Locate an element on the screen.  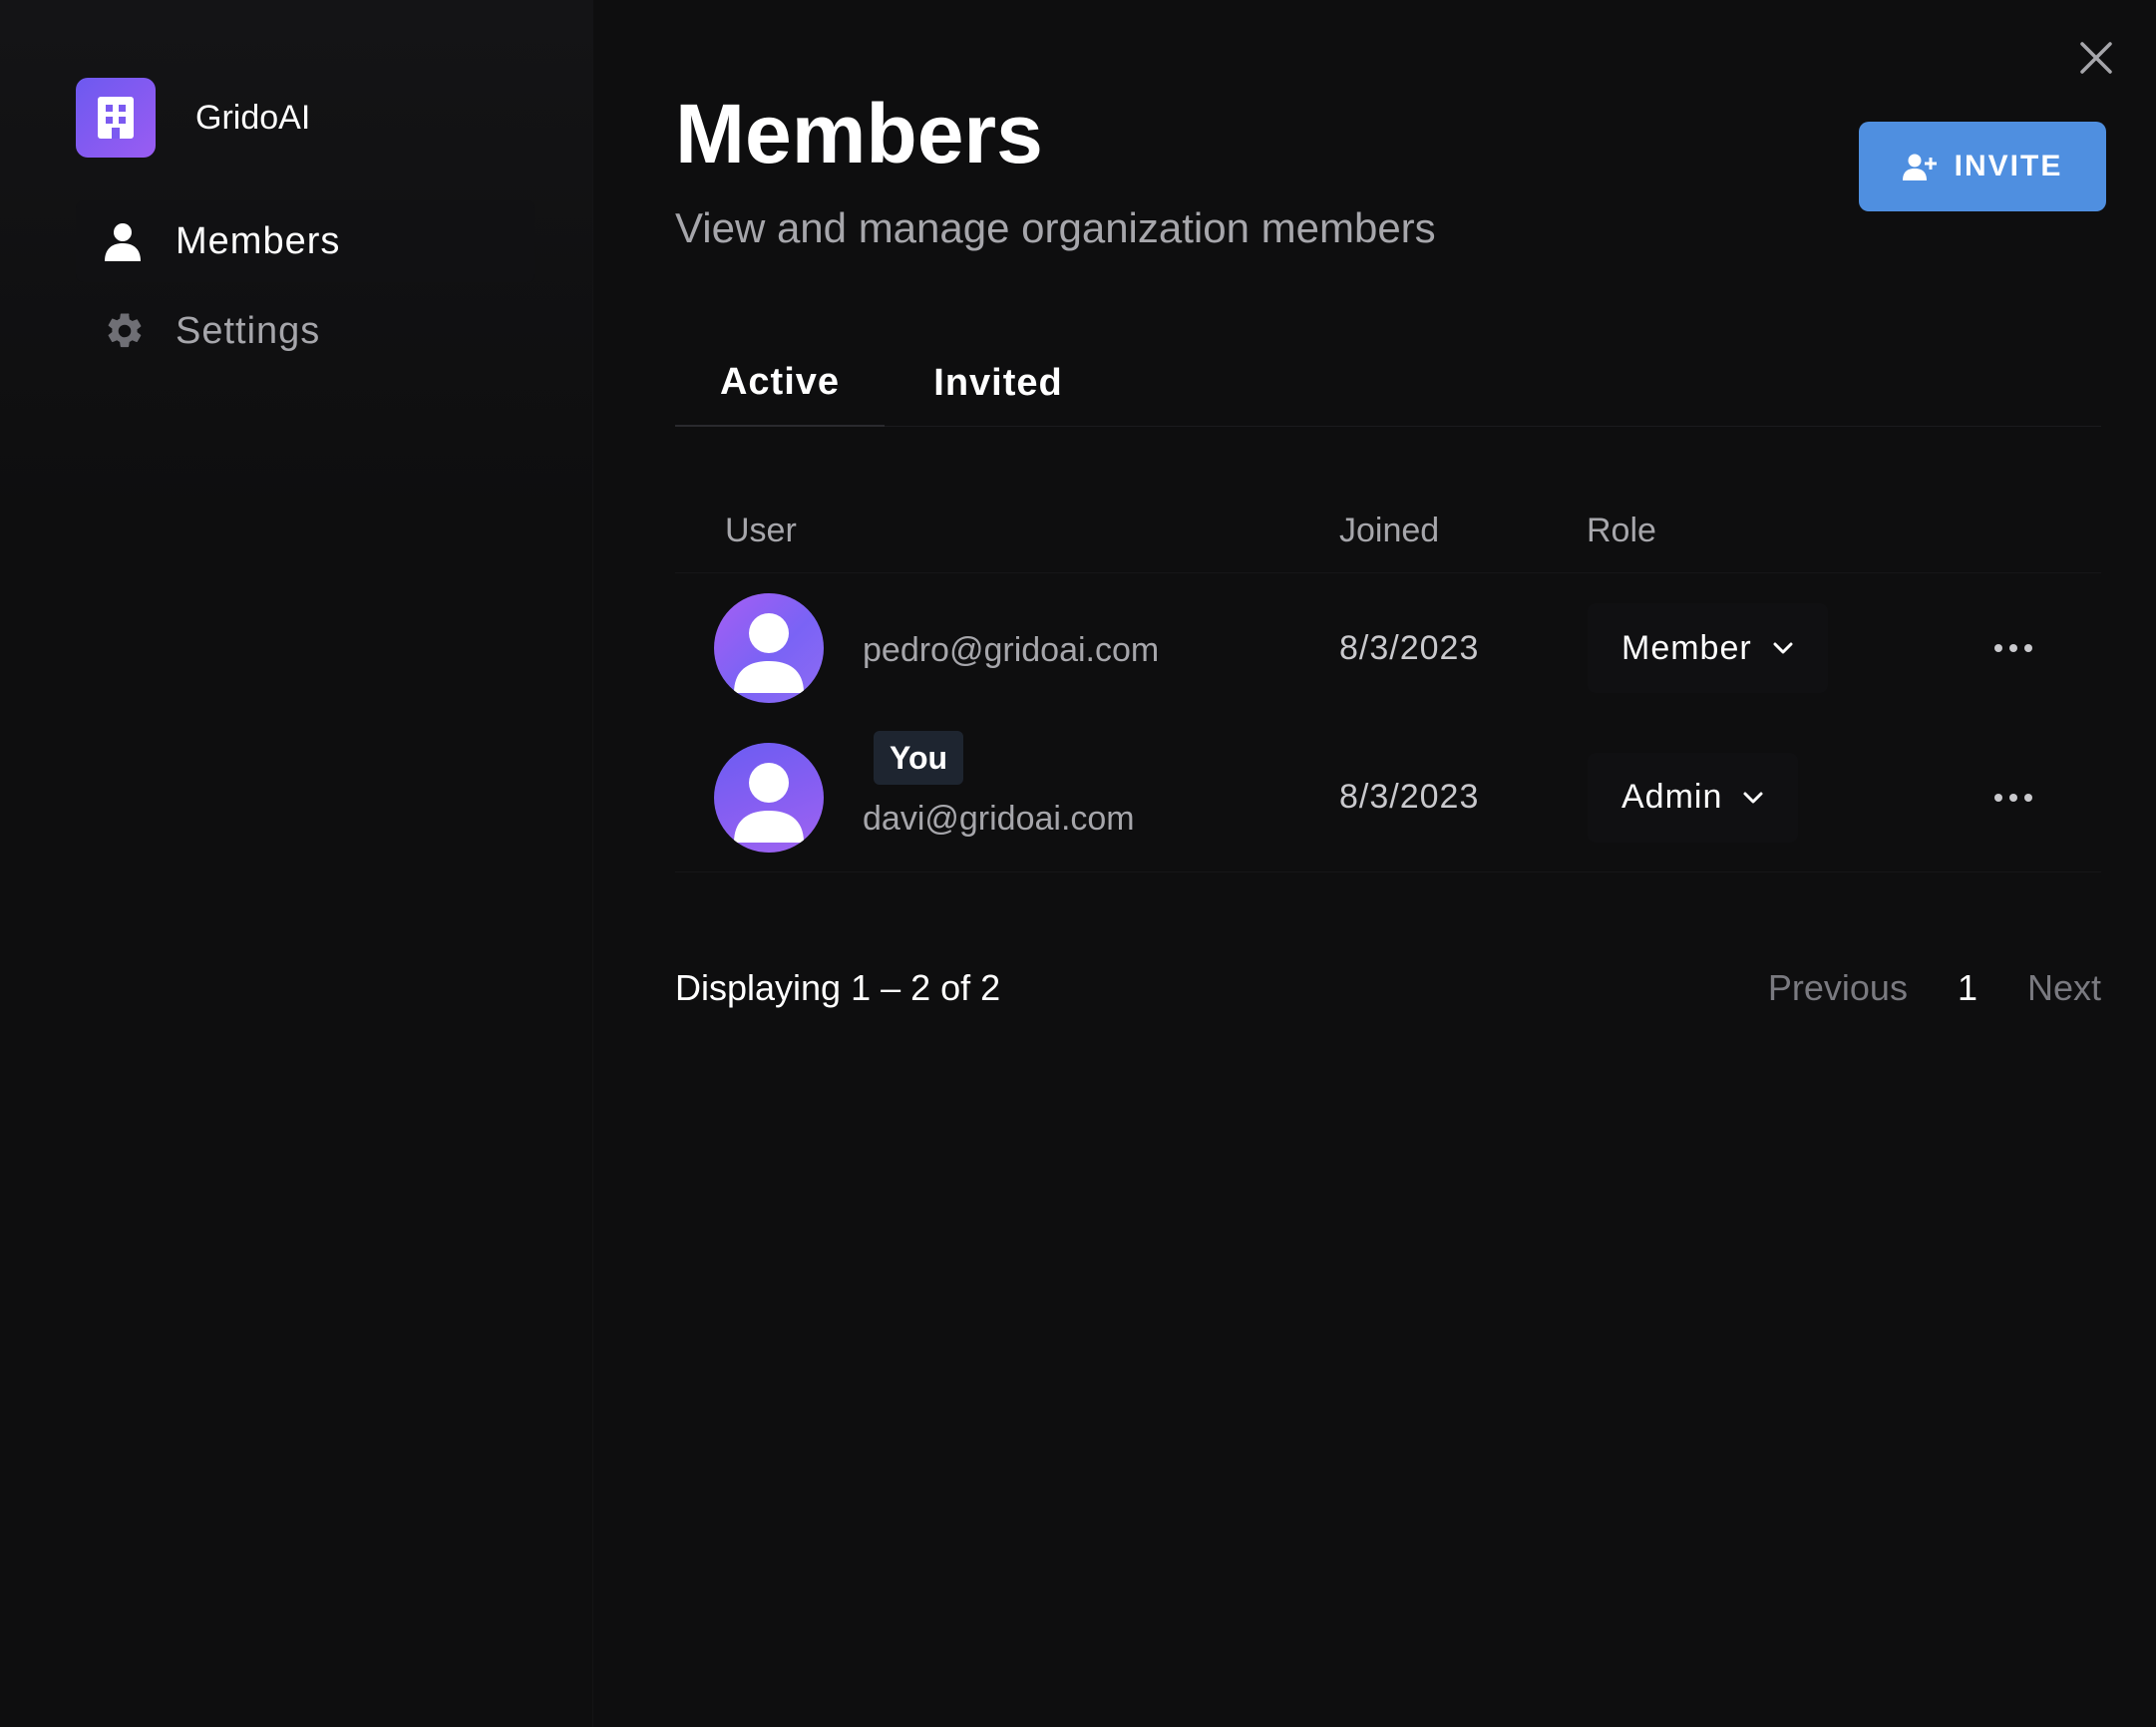
page-title: Members is located at coordinates (859, 133).